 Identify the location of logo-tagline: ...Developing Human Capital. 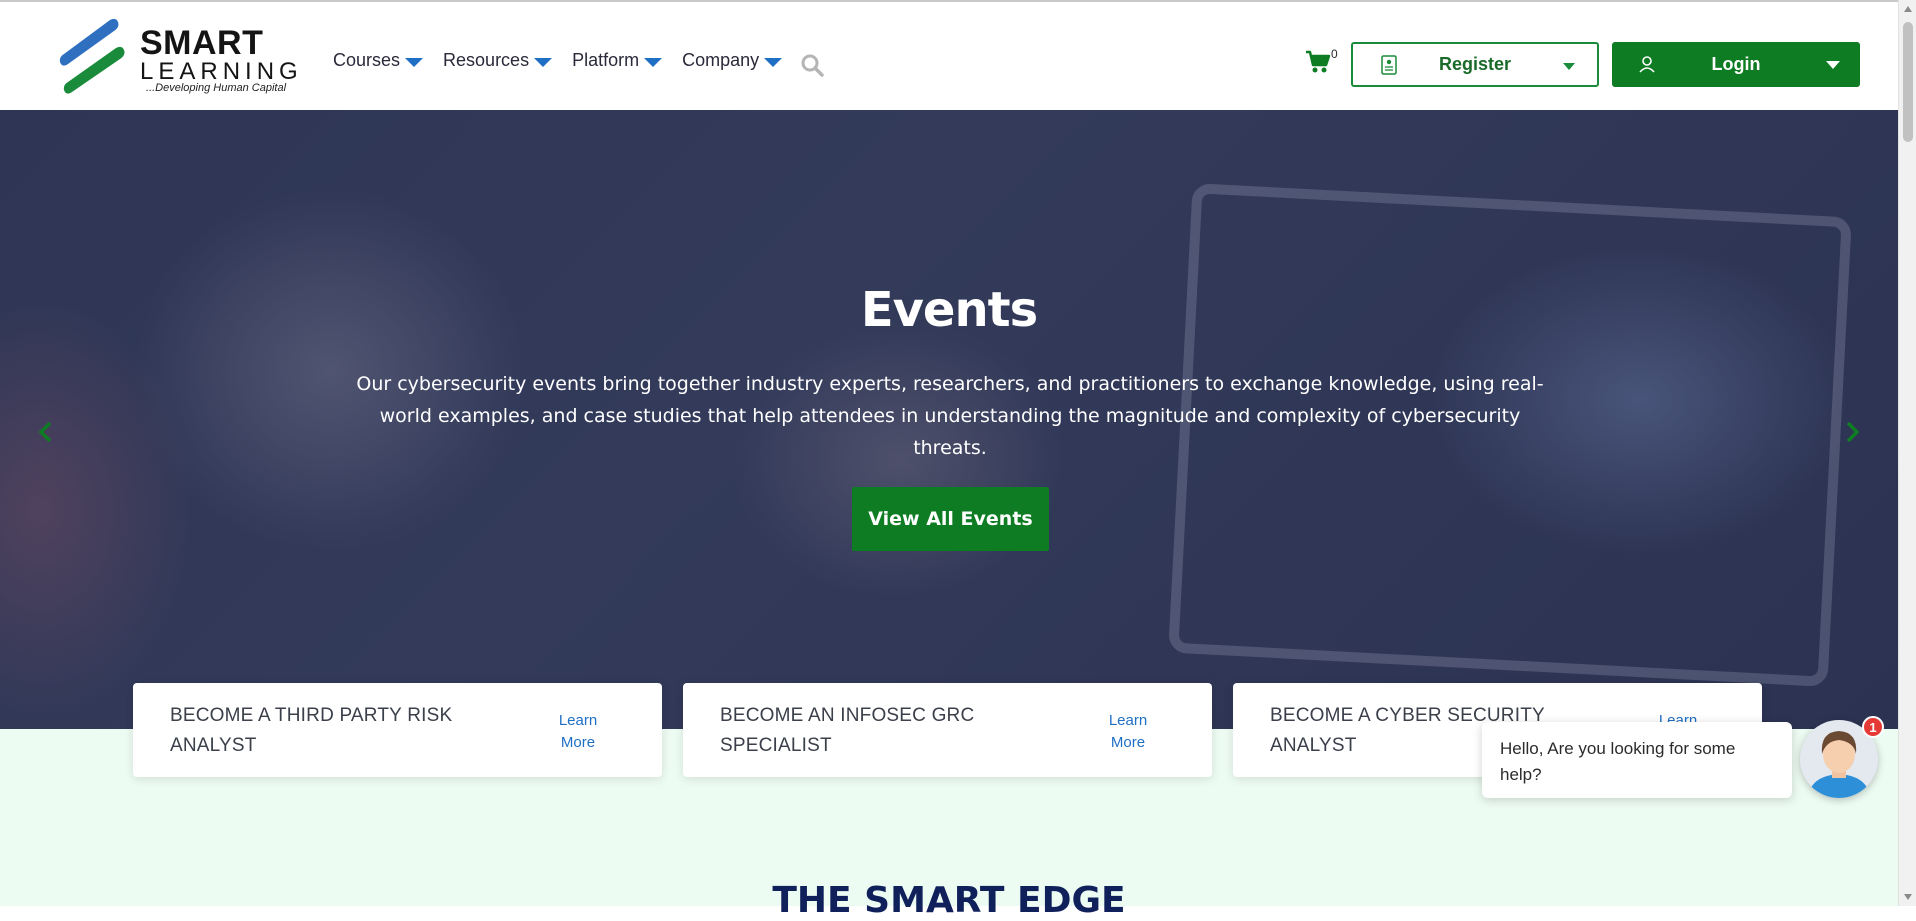
(216, 88).